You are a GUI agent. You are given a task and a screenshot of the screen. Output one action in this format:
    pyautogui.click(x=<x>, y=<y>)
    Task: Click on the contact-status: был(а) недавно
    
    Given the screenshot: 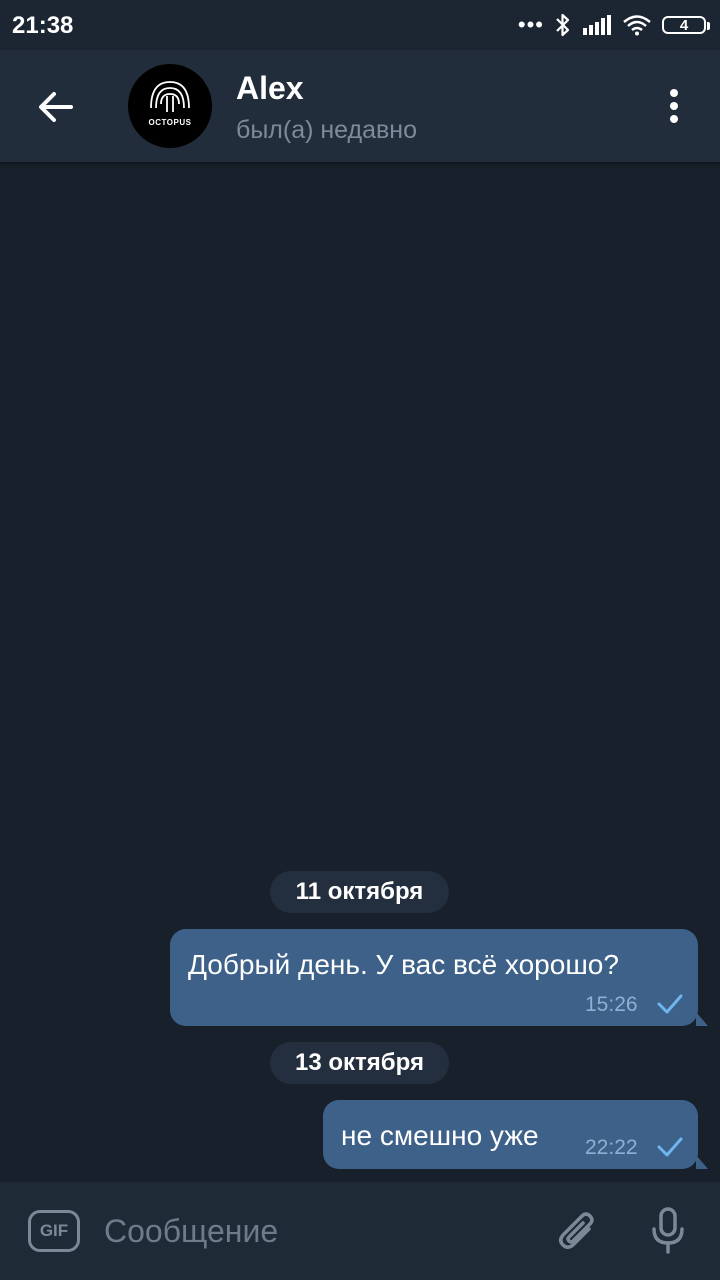 What is the action you would take?
    pyautogui.click(x=327, y=130)
    